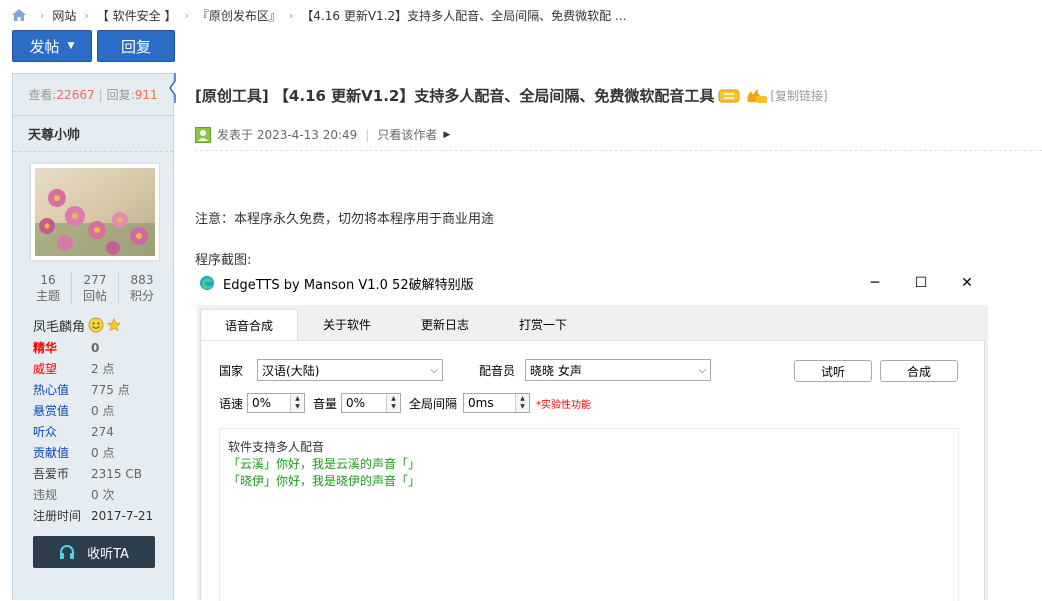  Describe the element at coordinates (146, 94) in the screenshot. I see `replies-count: 911` at that location.